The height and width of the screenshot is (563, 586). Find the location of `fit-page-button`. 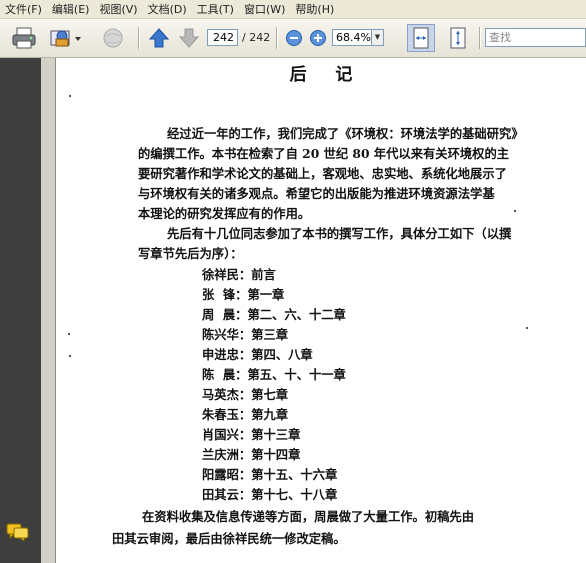

fit-page-button is located at coordinates (458, 38).